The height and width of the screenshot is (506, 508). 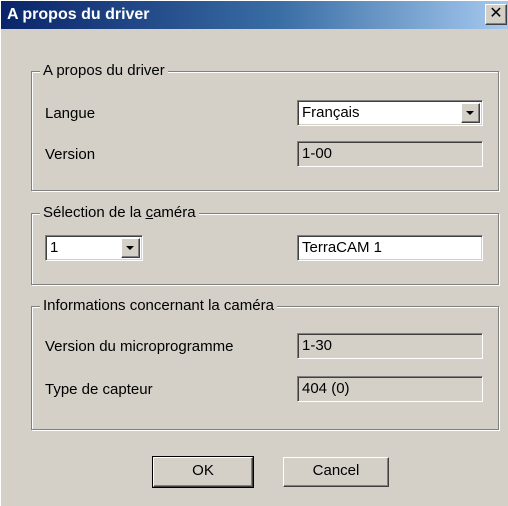 What do you see at coordinates (331, 112) in the screenshot?
I see `language-select-value: Français` at bounding box center [331, 112].